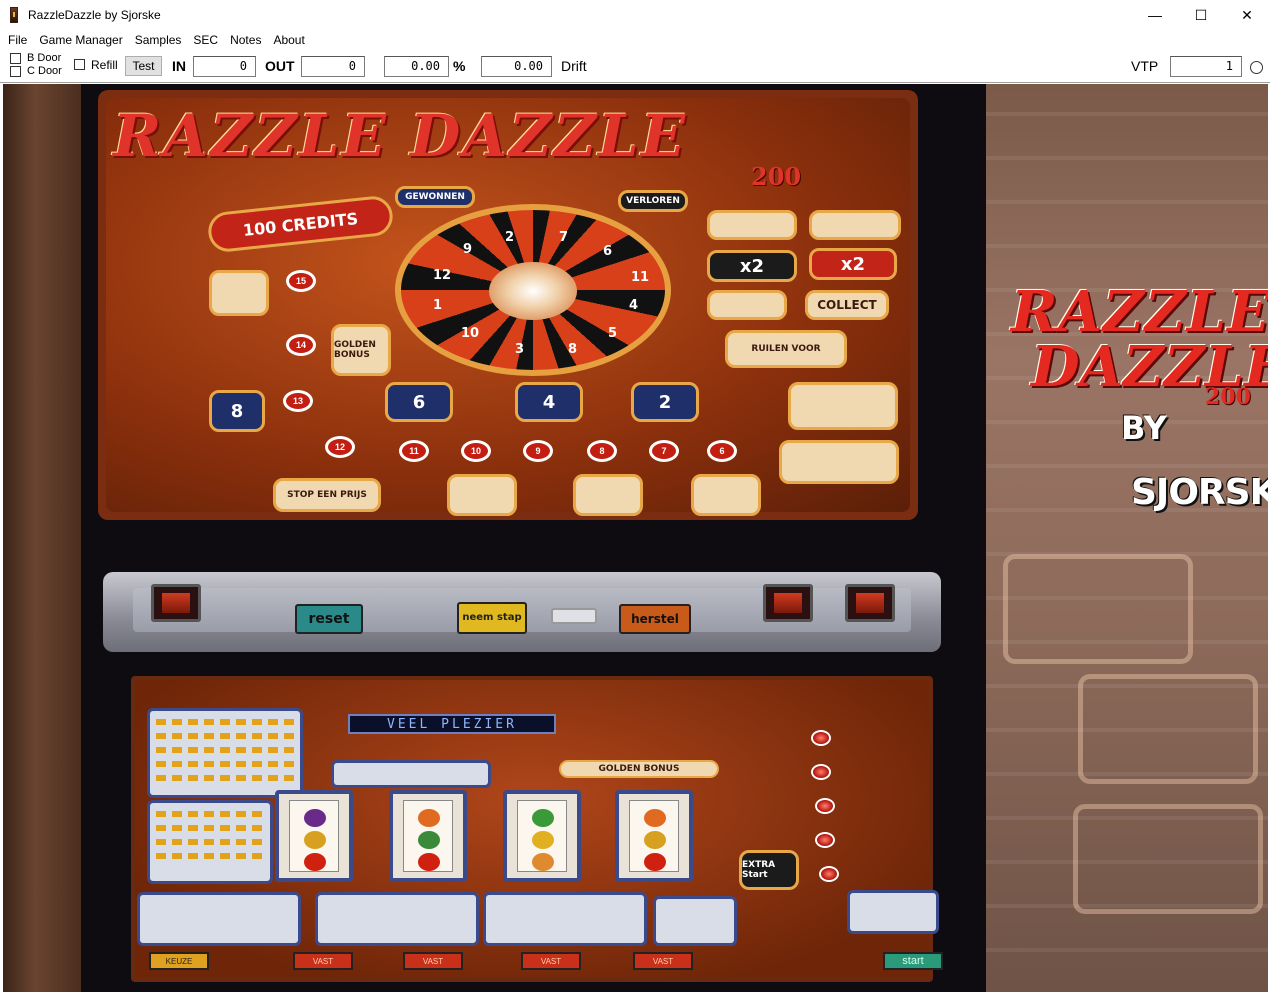 Image resolution: width=1270 pixels, height=994 pixels. I want to click on menu-game-manager: Game Manager, so click(80, 40).